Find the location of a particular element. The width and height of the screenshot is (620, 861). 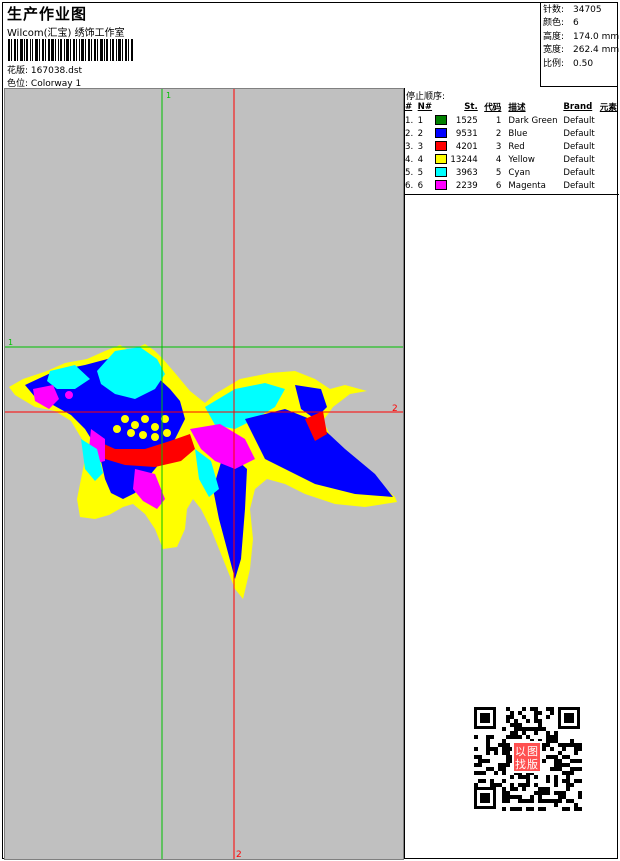

col-header: 代码 is located at coordinates (493, 108).